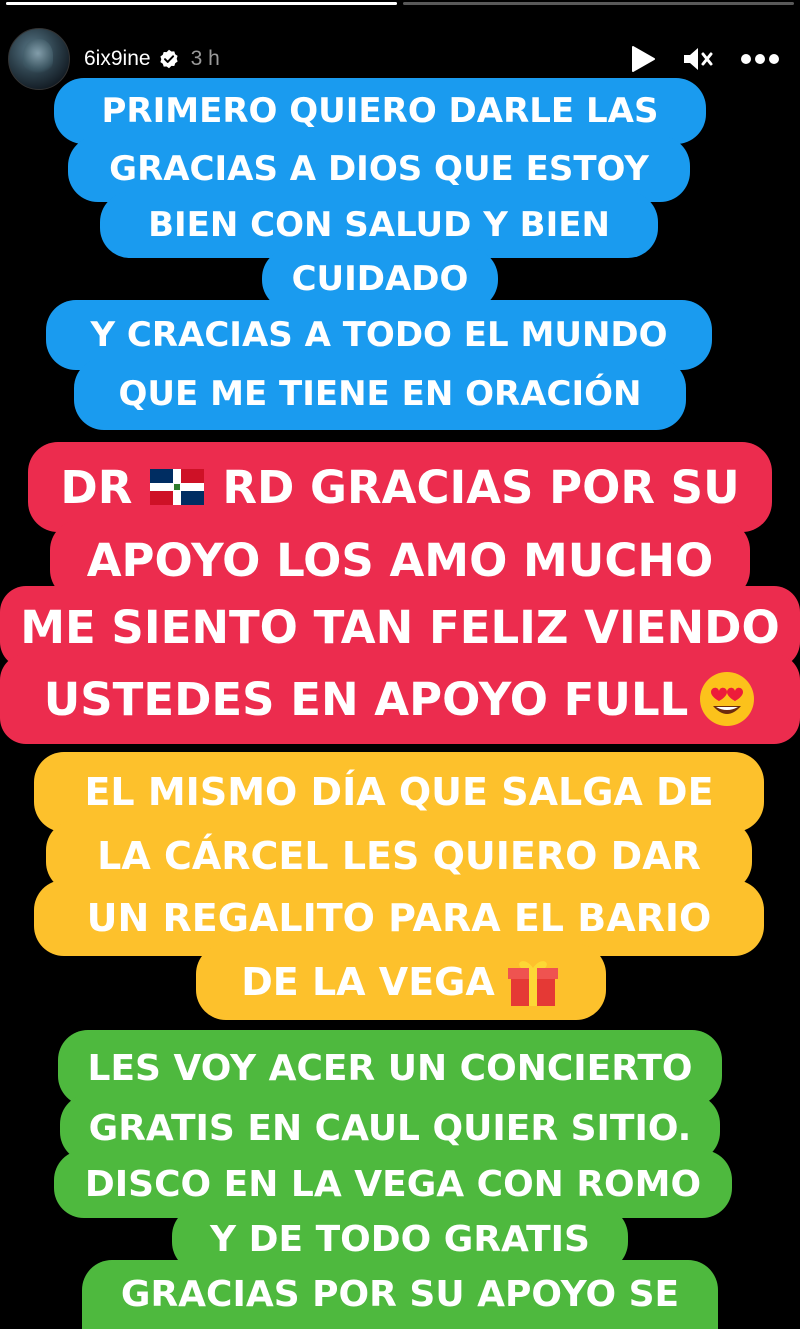 The height and width of the screenshot is (1329, 800). Describe the element at coordinates (481, 487) in the screenshot. I see `caption-text: RD GRACIAS POR SU` at that location.